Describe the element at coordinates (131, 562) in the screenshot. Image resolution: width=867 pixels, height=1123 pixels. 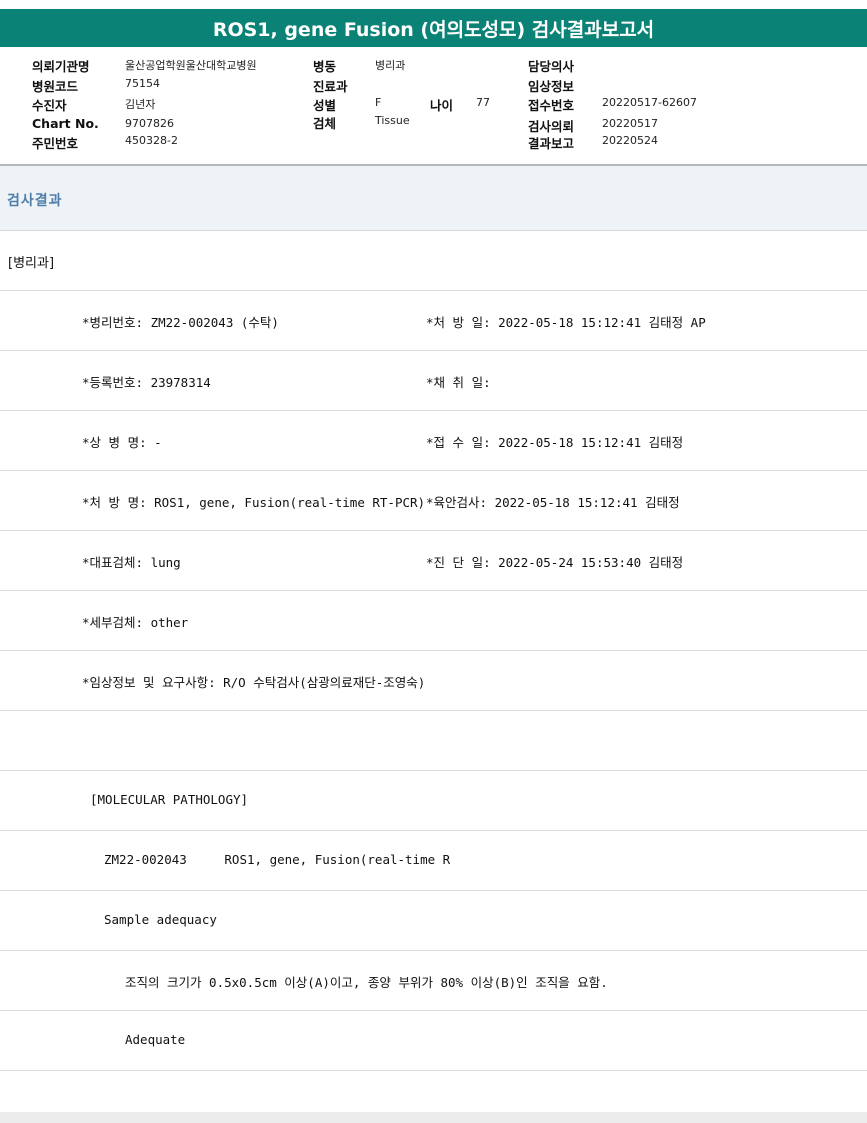
I see `main-specimen: *대표검체: lung` at that location.